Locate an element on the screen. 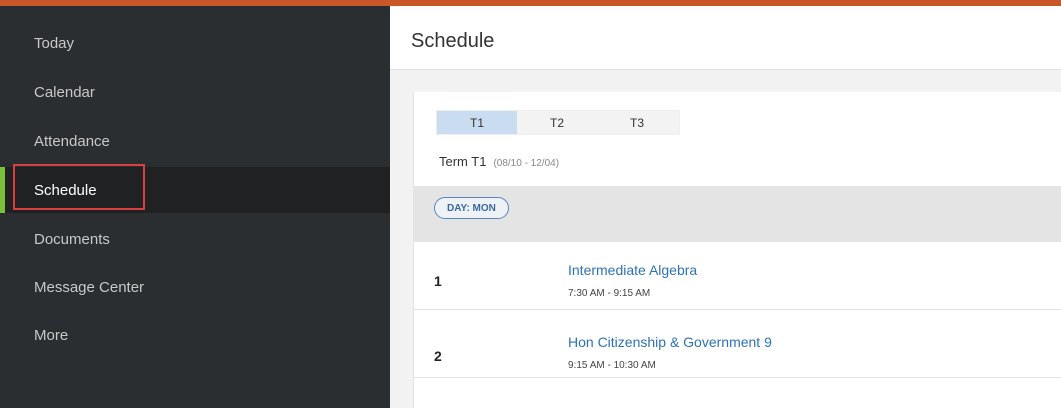  sidebar-item-label: Message Center is located at coordinates (89, 287).